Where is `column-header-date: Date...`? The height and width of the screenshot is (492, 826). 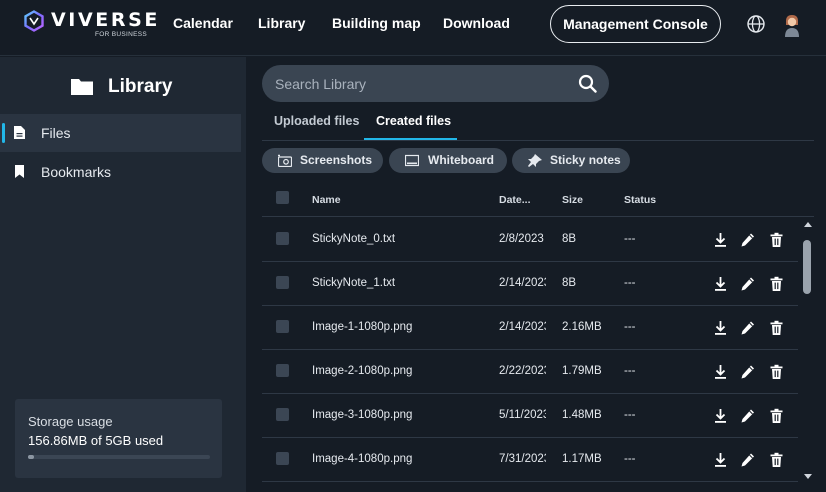 column-header-date: Date... is located at coordinates (515, 200).